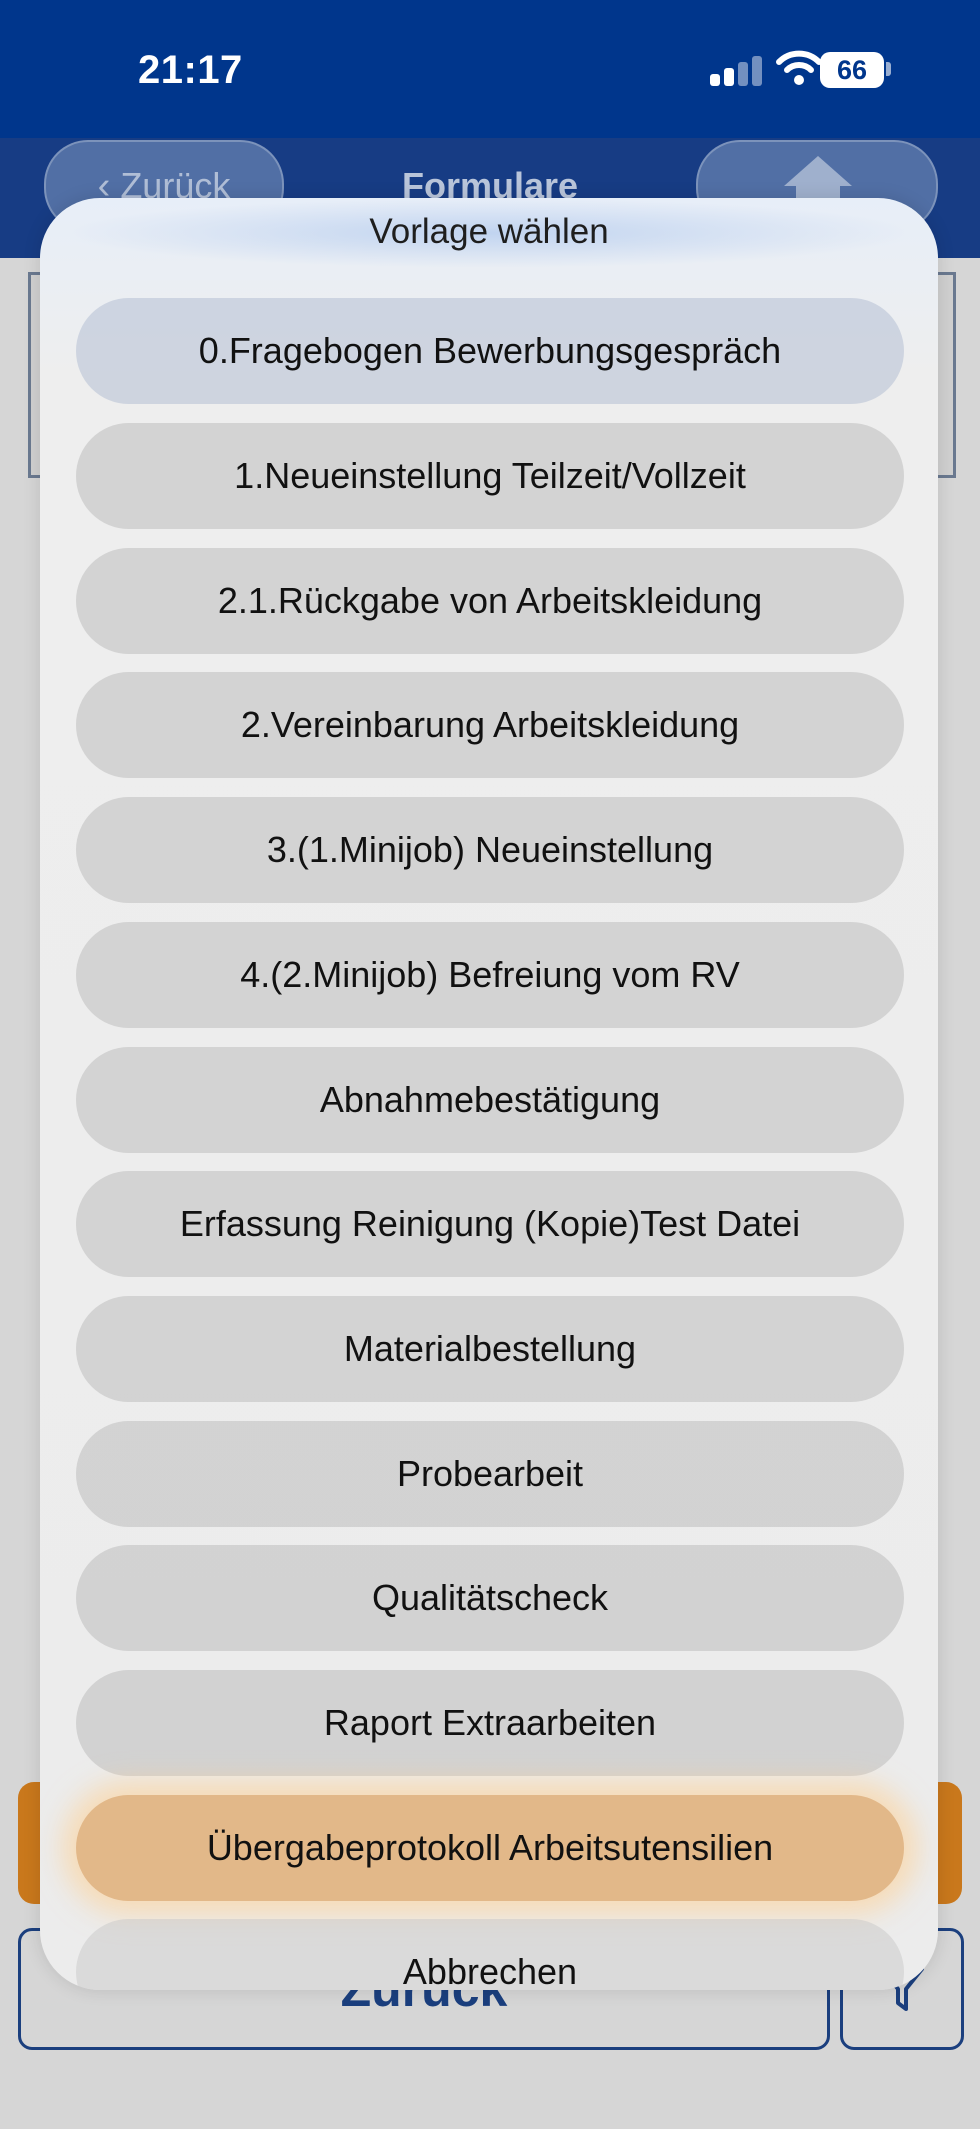 Image resolution: width=980 pixels, height=2129 pixels. Describe the element at coordinates (490, 850) in the screenshot. I see `option-minijob-neueinstellung: 3.(1.Minijob) Neueinstellung` at that location.